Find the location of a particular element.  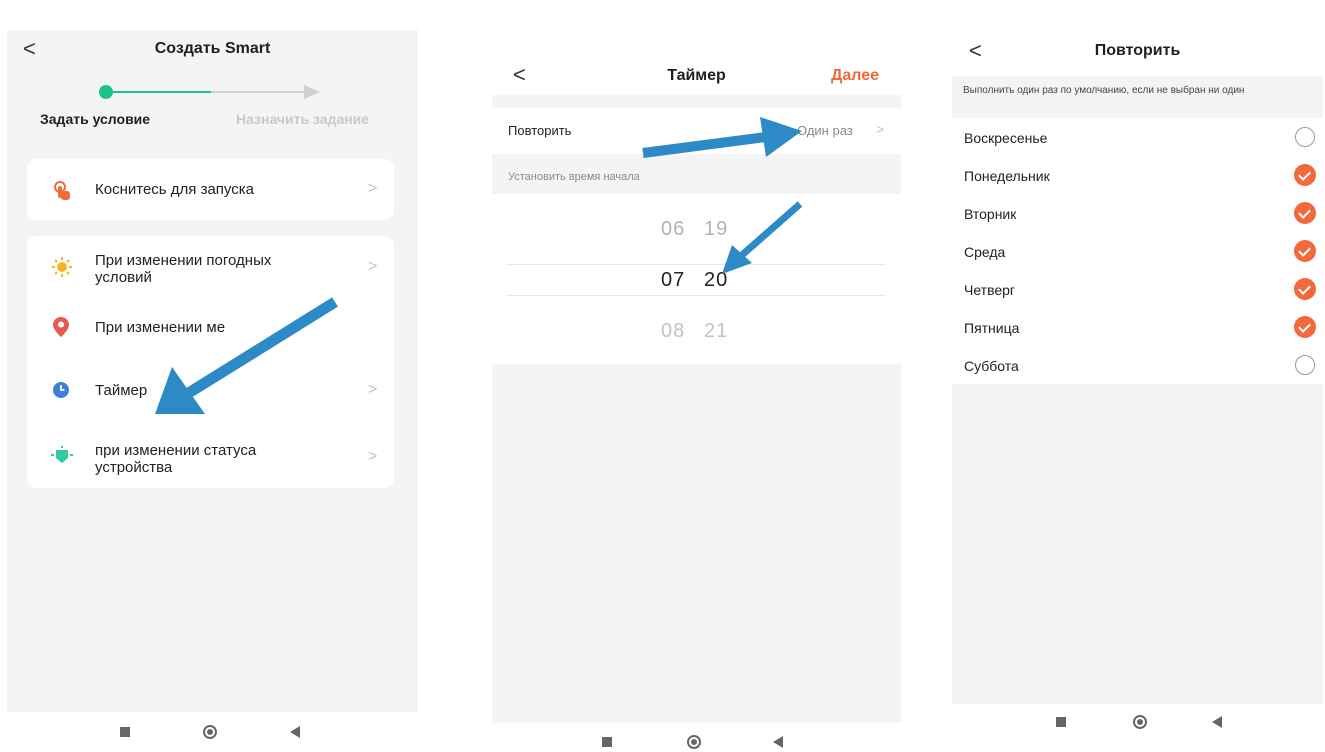

wheel-hour-selected: 07 is located at coordinates (673, 280).